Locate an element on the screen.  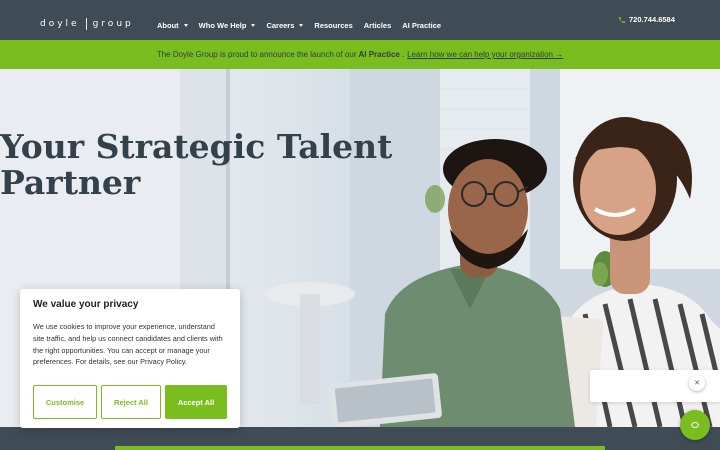
nav-item-careers: Careers is located at coordinates (285, 25).